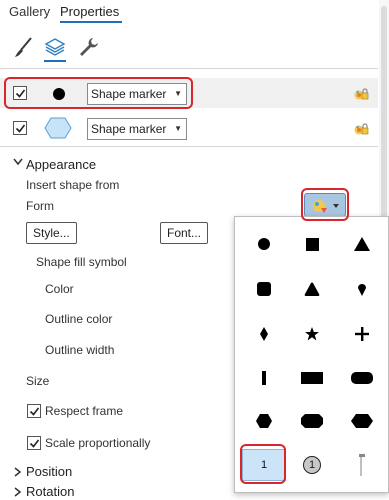  Describe the element at coordinates (362, 334) in the screenshot. I see `shape-cross` at that location.